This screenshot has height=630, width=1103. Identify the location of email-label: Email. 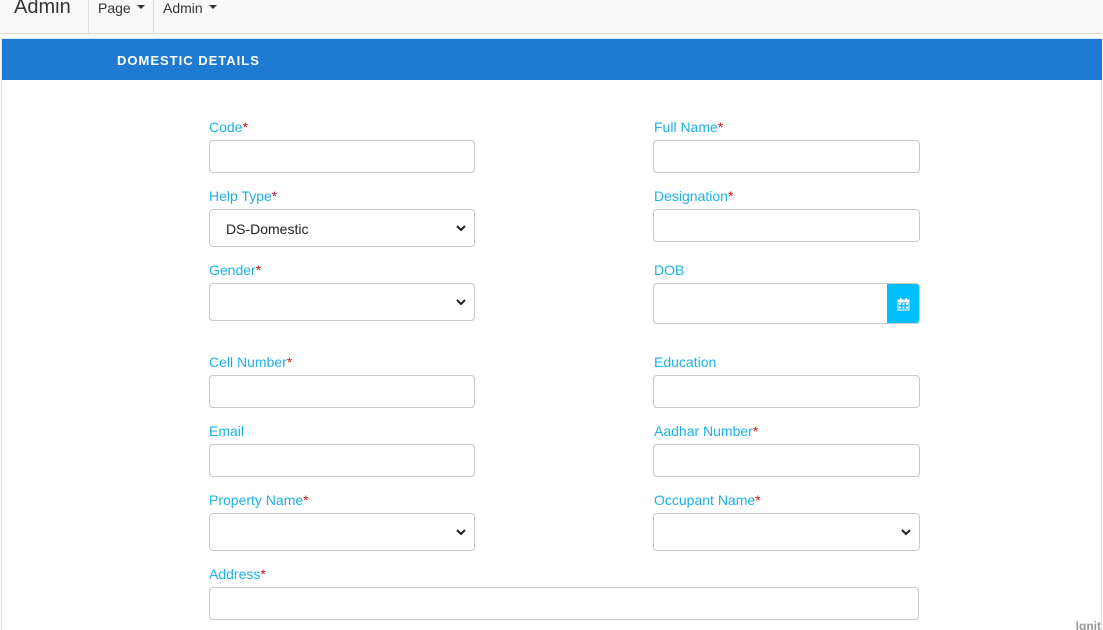
(227, 431).